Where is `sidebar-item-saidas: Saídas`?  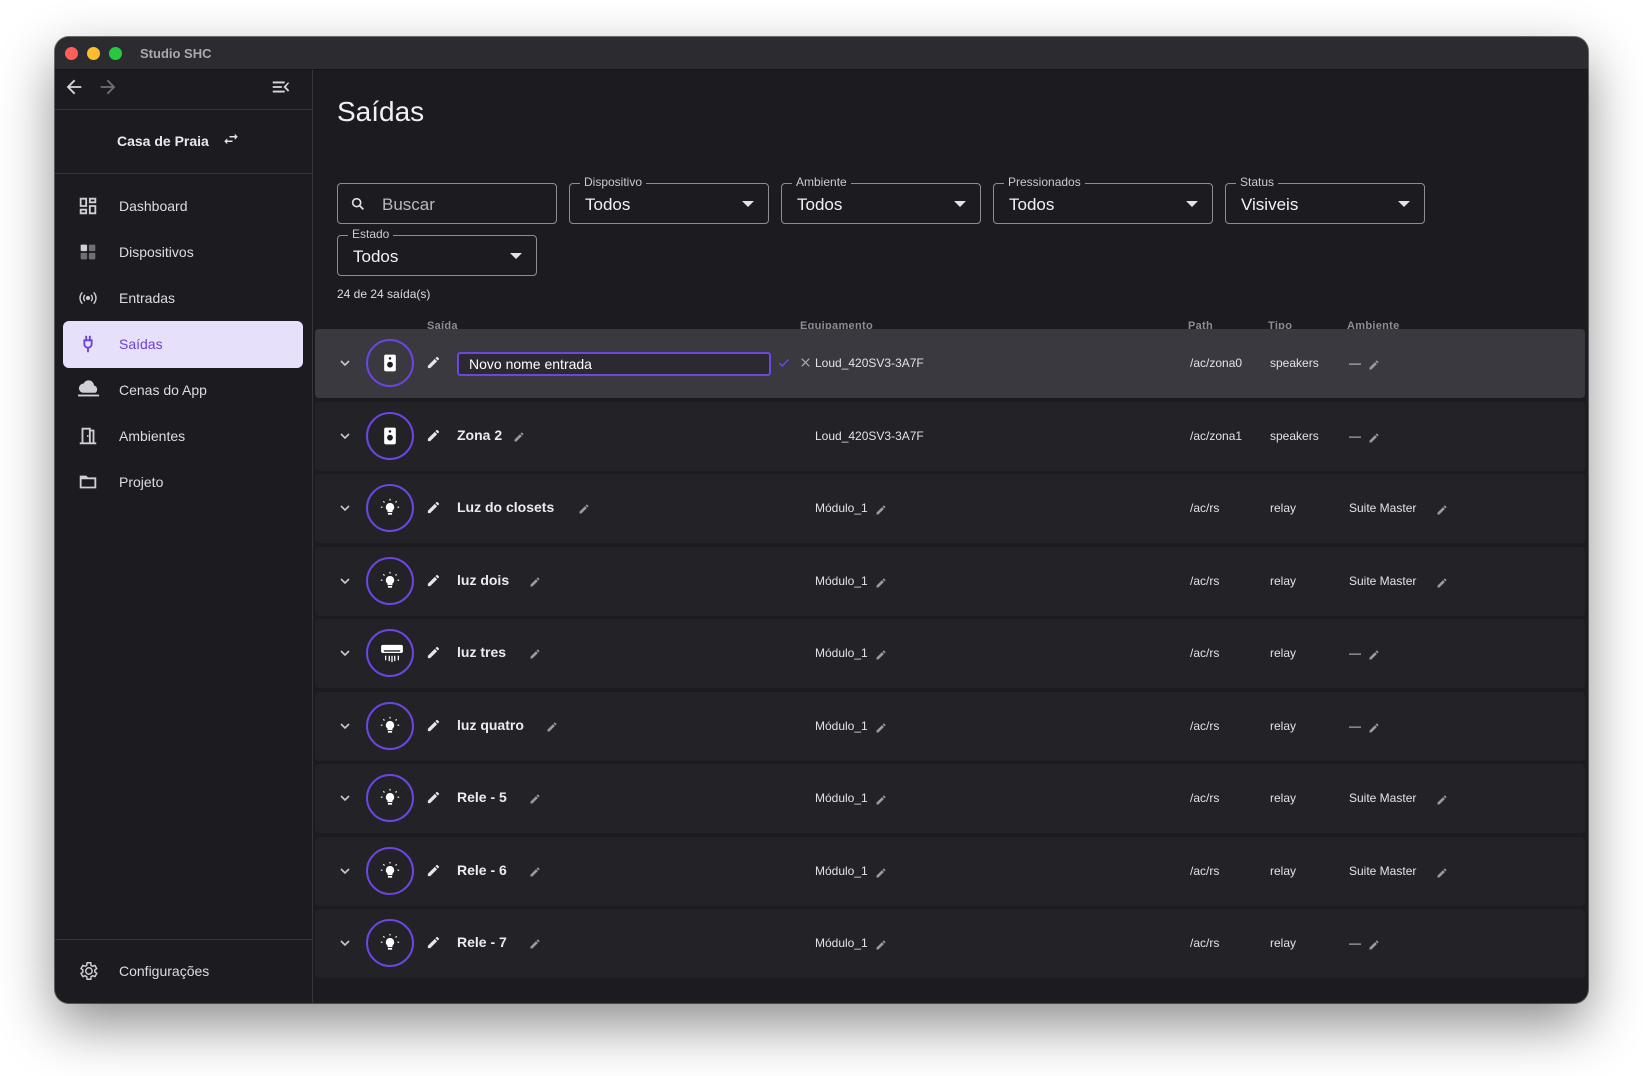
sidebar-item-saidas: Saídas is located at coordinates (183, 344).